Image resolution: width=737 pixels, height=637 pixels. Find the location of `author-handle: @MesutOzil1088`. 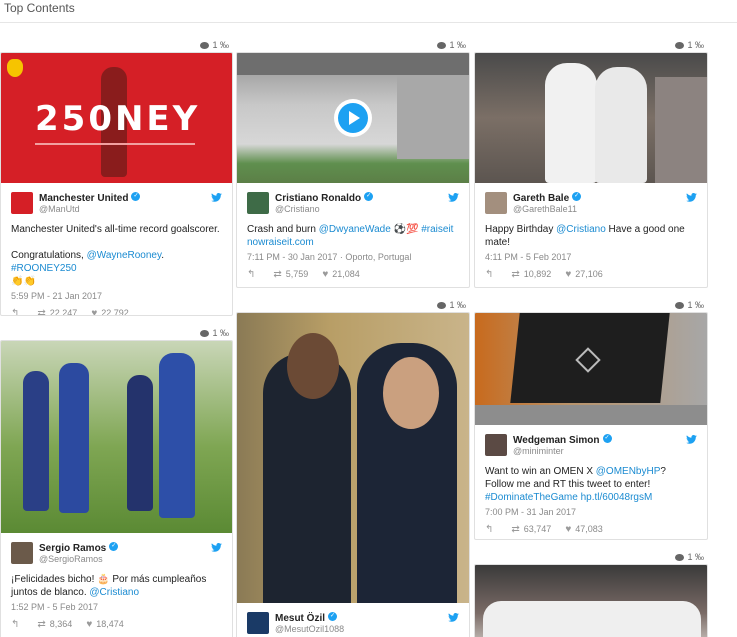

author-handle: @MesutOzil1088 is located at coordinates (309, 629).